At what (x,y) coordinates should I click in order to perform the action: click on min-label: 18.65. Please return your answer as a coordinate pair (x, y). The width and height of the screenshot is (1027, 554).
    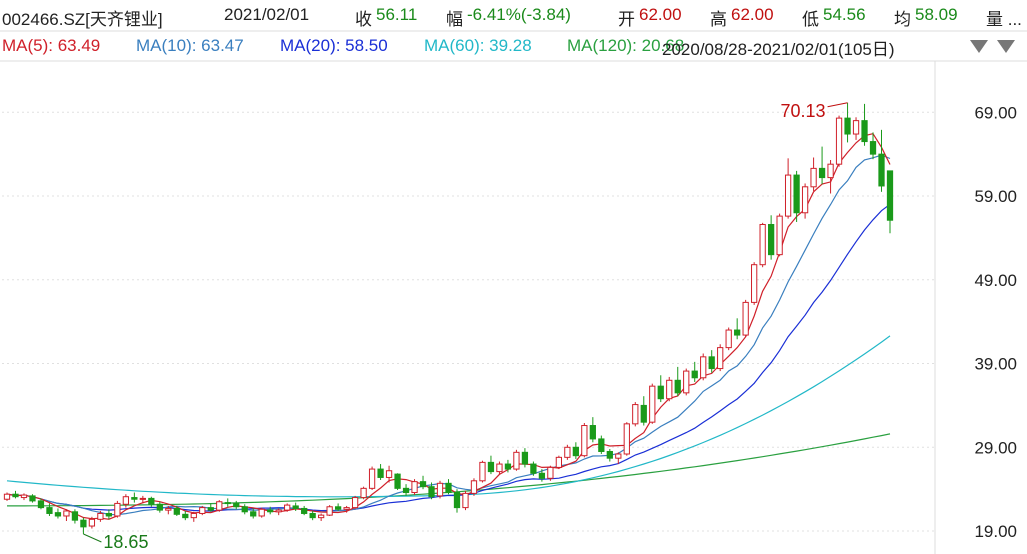
    Looking at the image, I should click on (125, 542).